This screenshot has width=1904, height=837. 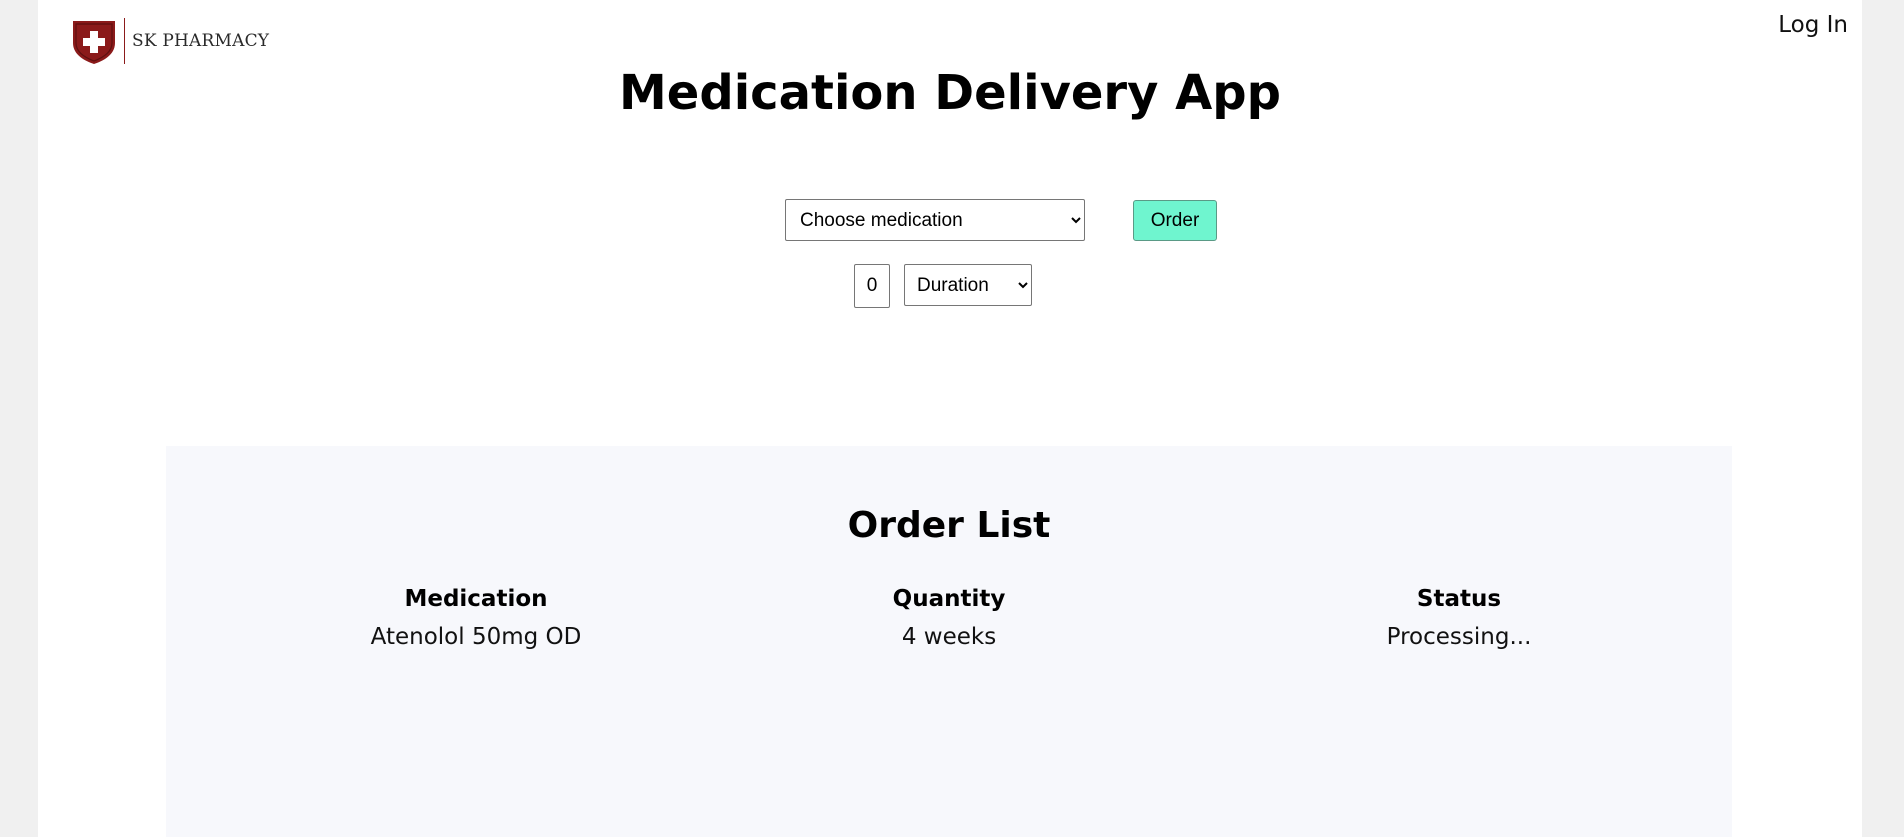 What do you see at coordinates (950, 93) in the screenshot?
I see `page-title: Medication Delivery App` at bounding box center [950, 93].